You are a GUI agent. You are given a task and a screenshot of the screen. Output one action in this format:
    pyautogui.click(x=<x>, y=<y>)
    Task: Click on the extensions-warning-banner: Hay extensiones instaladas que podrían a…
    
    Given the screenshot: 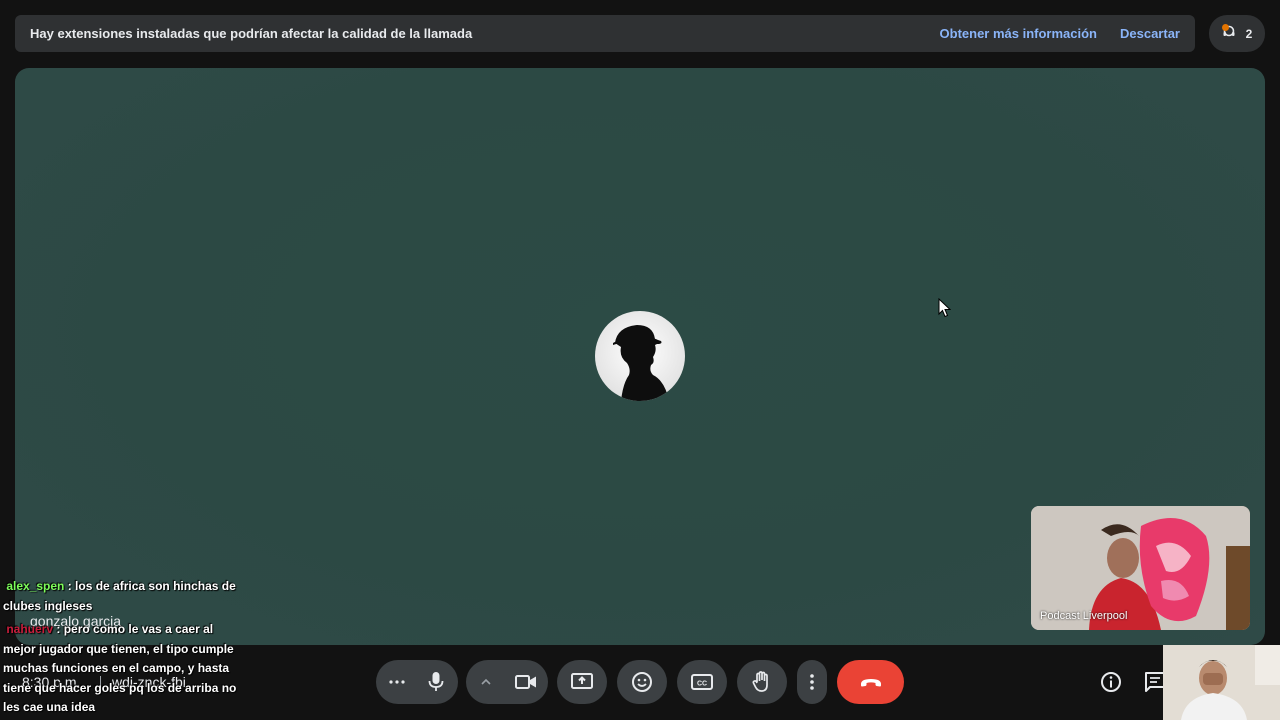 What is the action you would take?
    pyautogui.click(x=605, y=33)
    